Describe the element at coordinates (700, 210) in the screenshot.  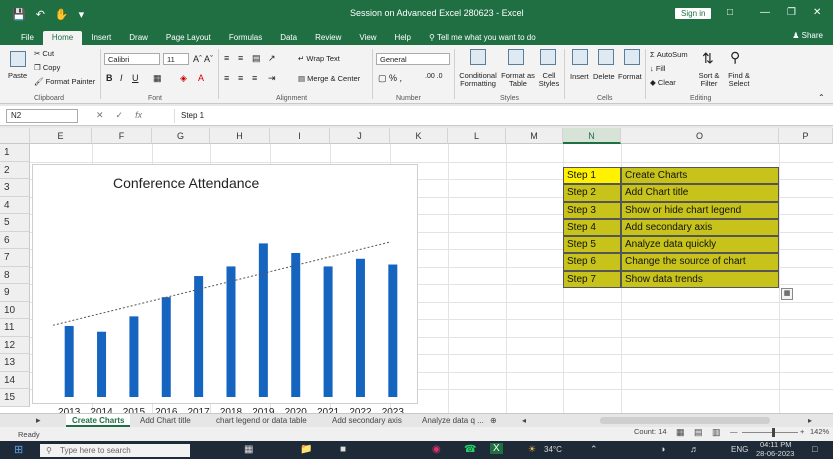
I see `step-description-cell: Show or hide chart legend` at that location.